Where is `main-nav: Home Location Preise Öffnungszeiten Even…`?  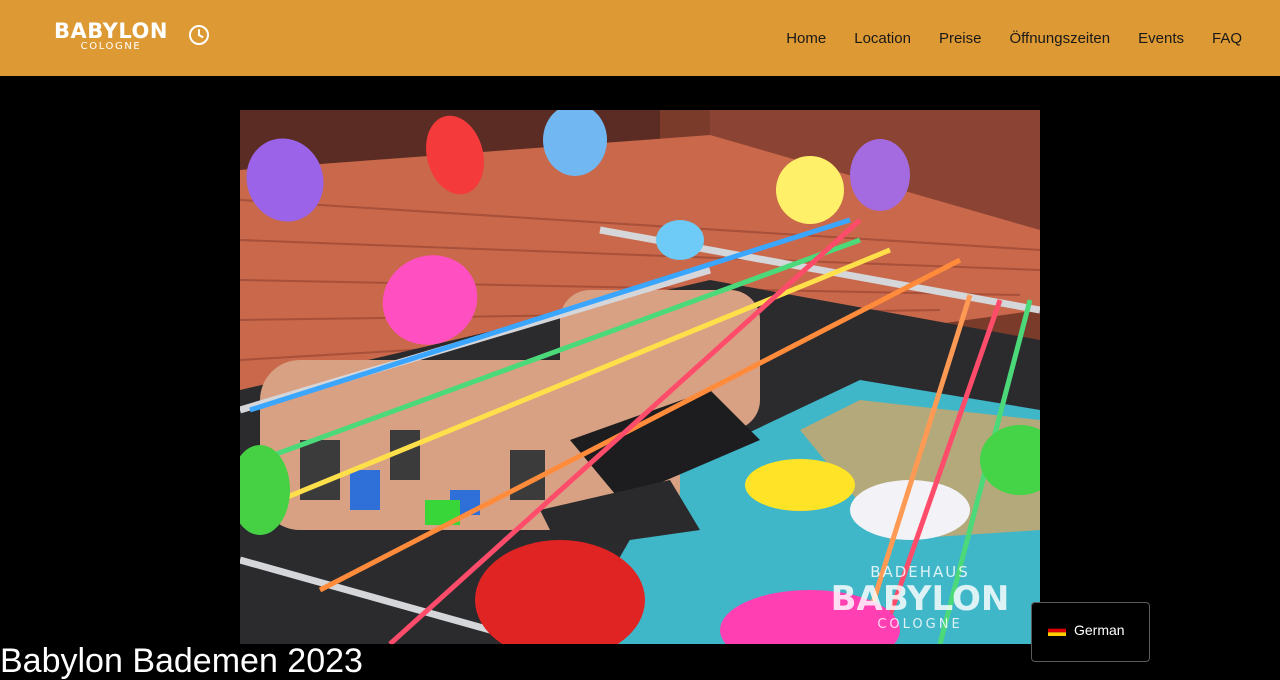
main-nav: Home Location Preise Öffnungszeiten Even… is located at coordinates (1014, 38).